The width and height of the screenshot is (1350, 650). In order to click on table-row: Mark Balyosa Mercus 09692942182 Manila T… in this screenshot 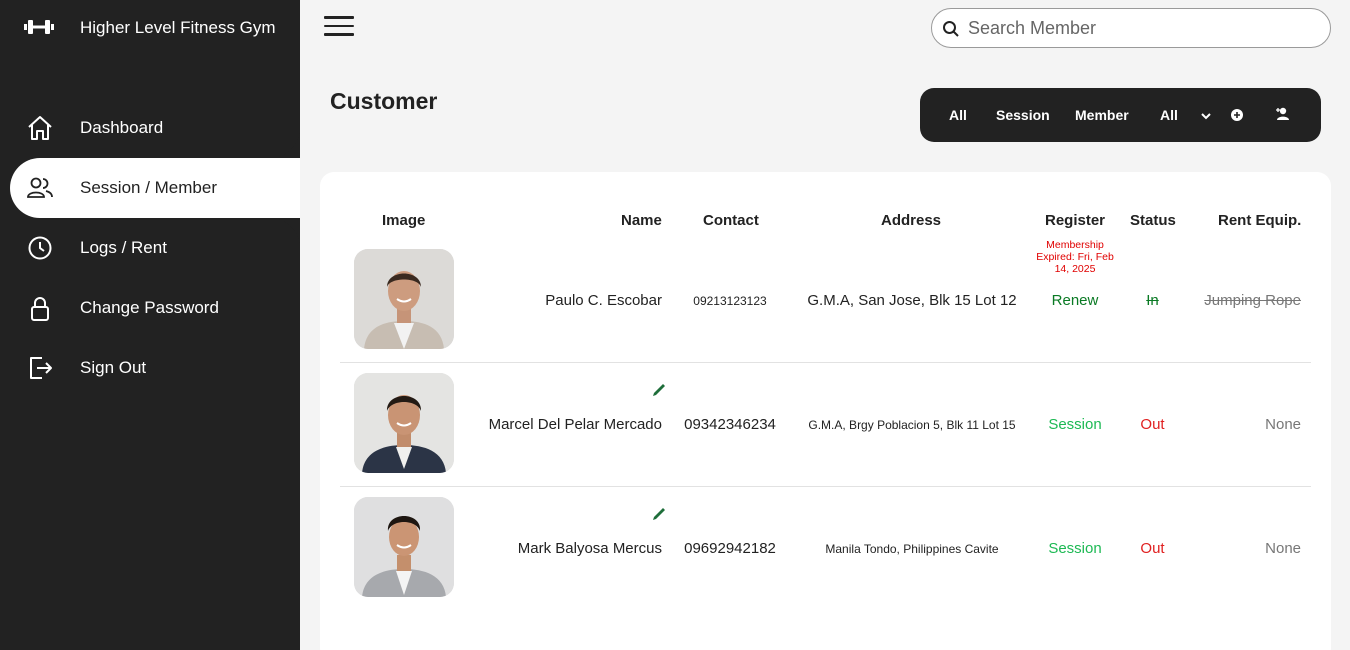, I will do `click(825, 547)`.